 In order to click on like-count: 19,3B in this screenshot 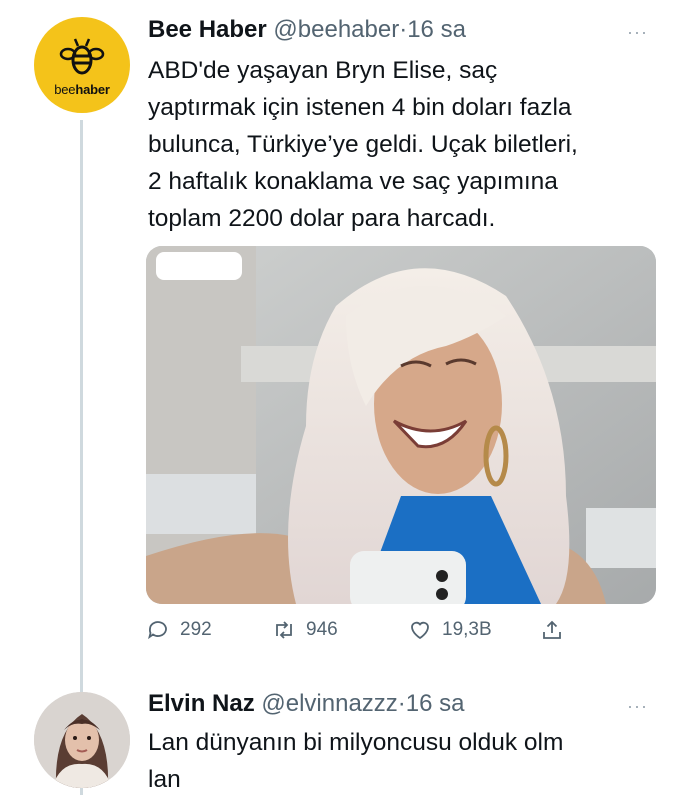, I will do `click(467, 629)`.